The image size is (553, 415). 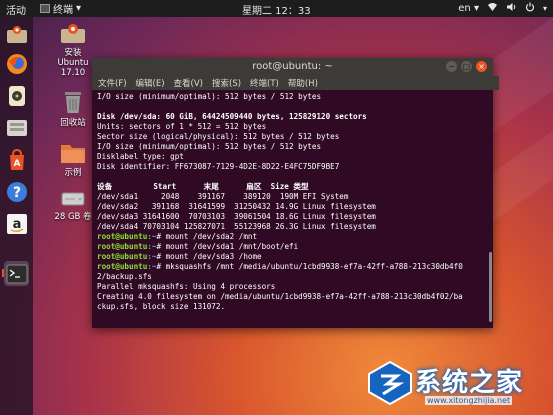 I want to click on firefox-icon, so click(x=16, y=63).